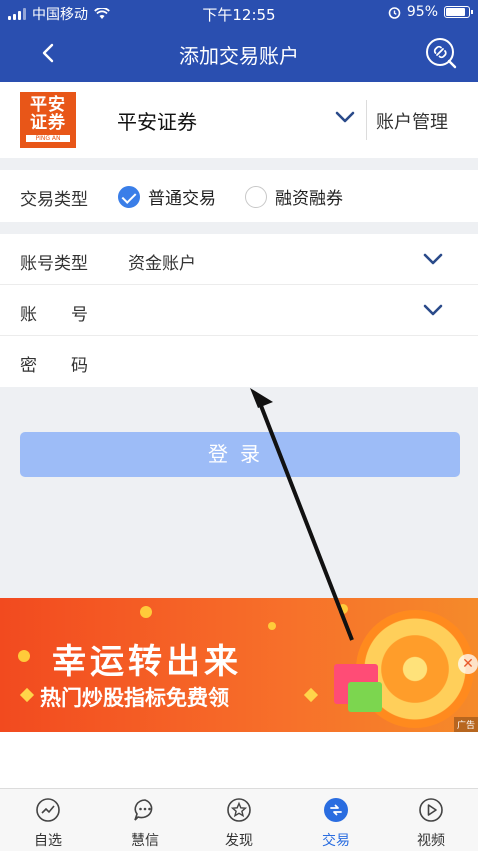  I want to click on account-type-row: 账号类型 资金账户, so click(239, 259).